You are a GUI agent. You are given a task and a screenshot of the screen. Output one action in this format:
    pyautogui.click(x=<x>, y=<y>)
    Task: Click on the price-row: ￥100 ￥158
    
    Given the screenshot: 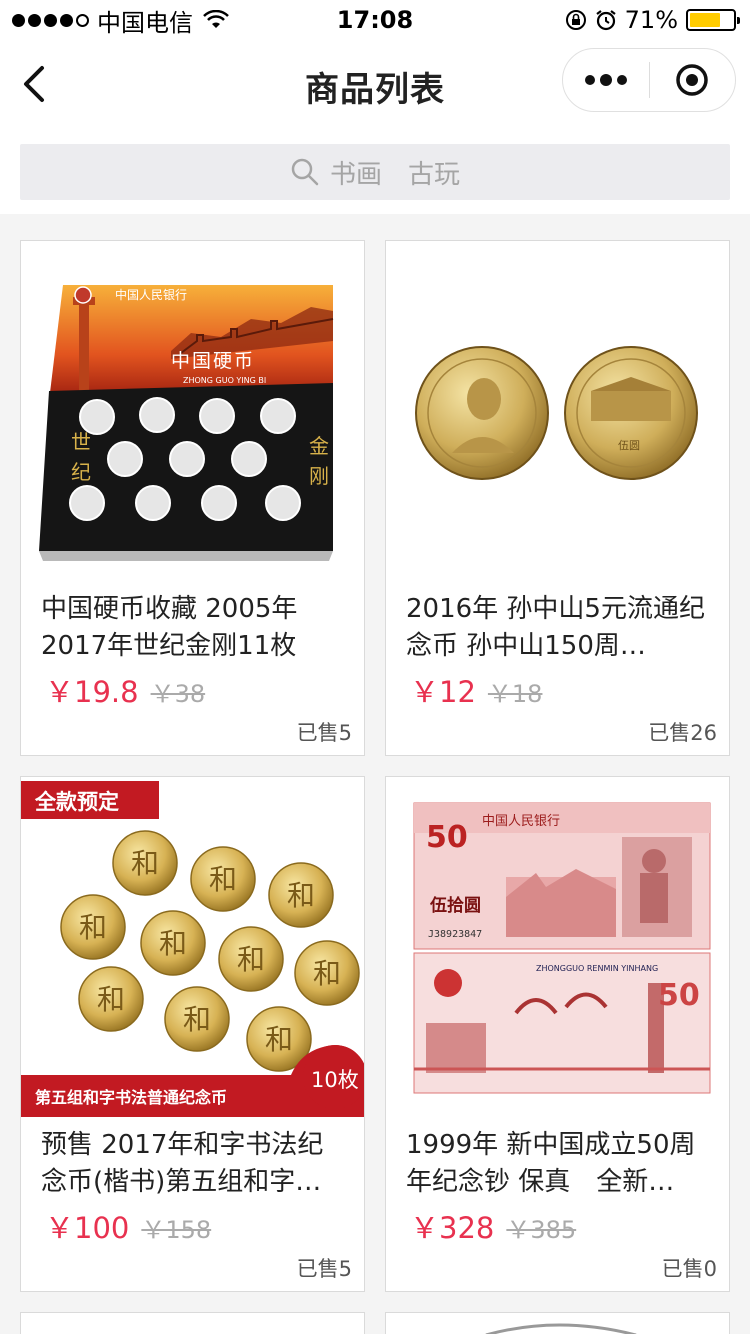 What is the action you would take?
    pyautogui.click(x=128, y=1226)
    